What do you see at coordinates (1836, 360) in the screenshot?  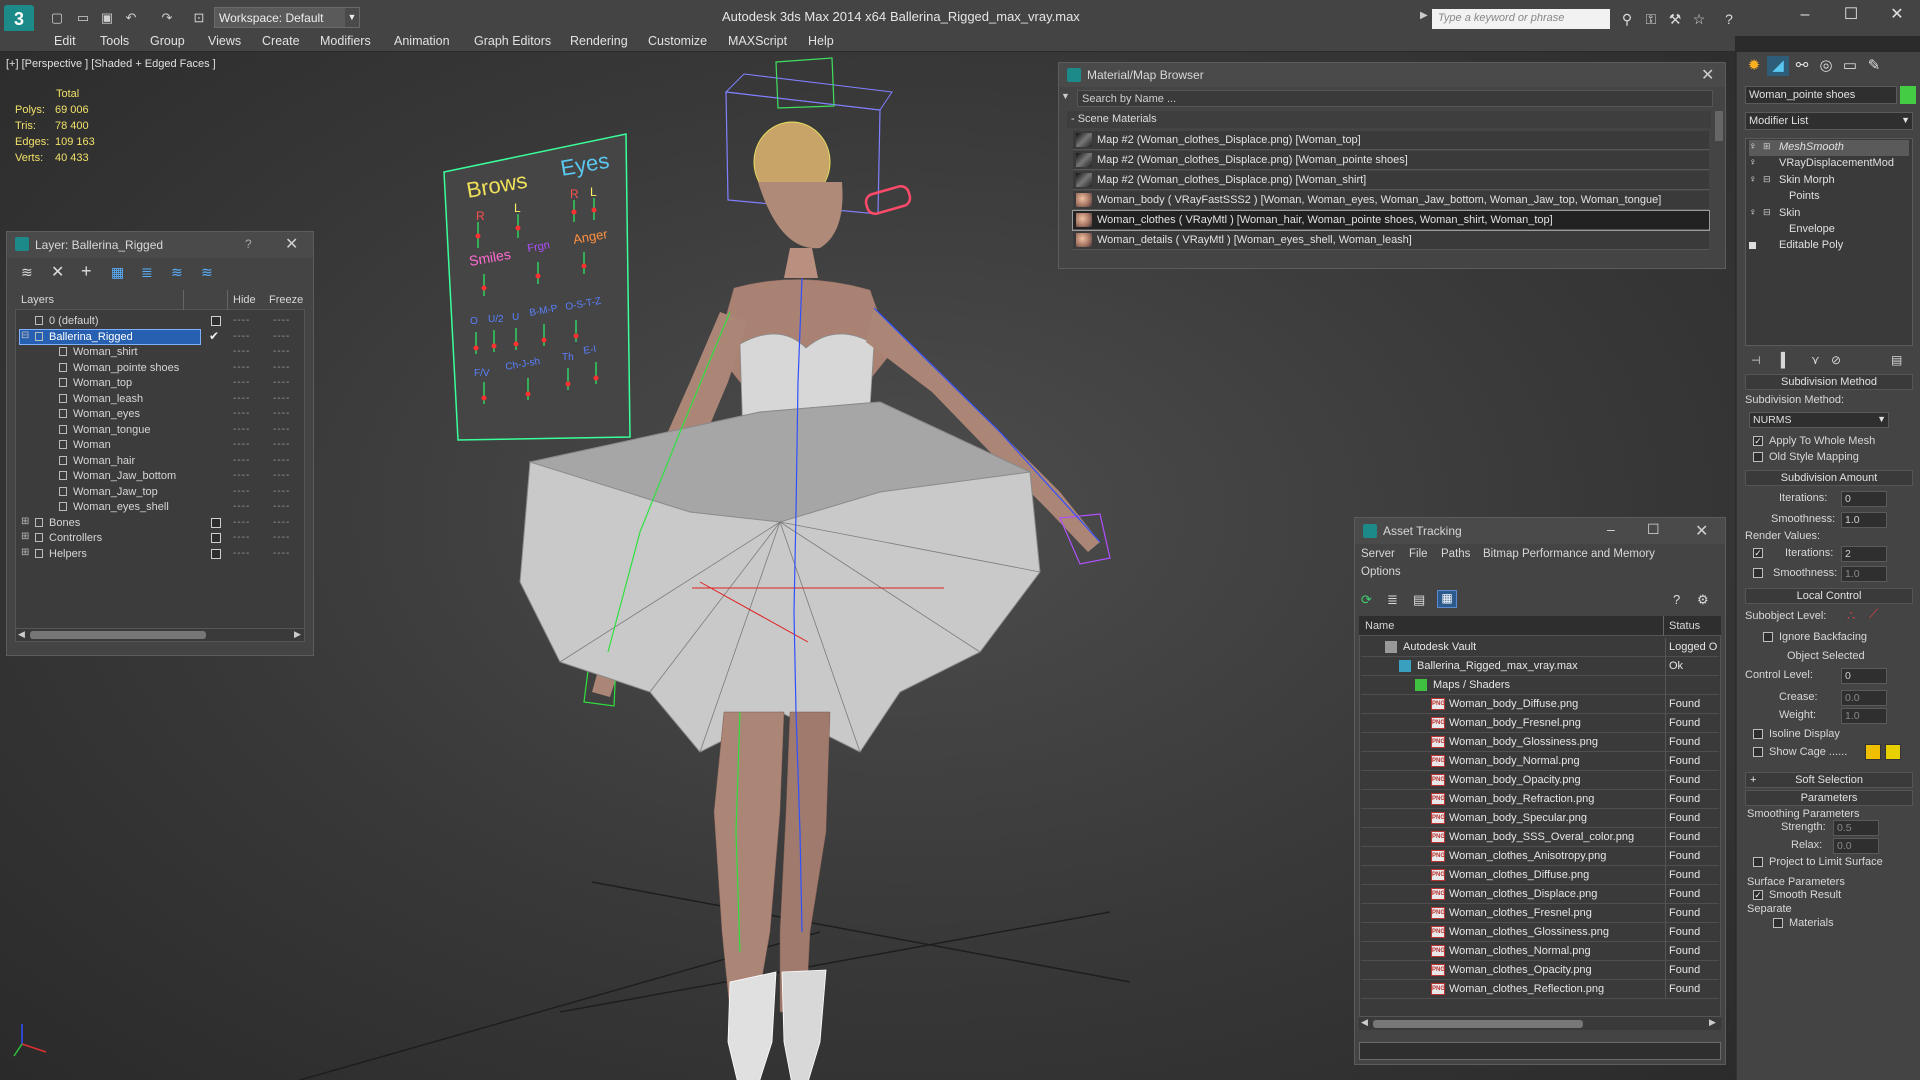 I see `remove-modifier-icon: ⊘` at bounding box center [1836, 360].